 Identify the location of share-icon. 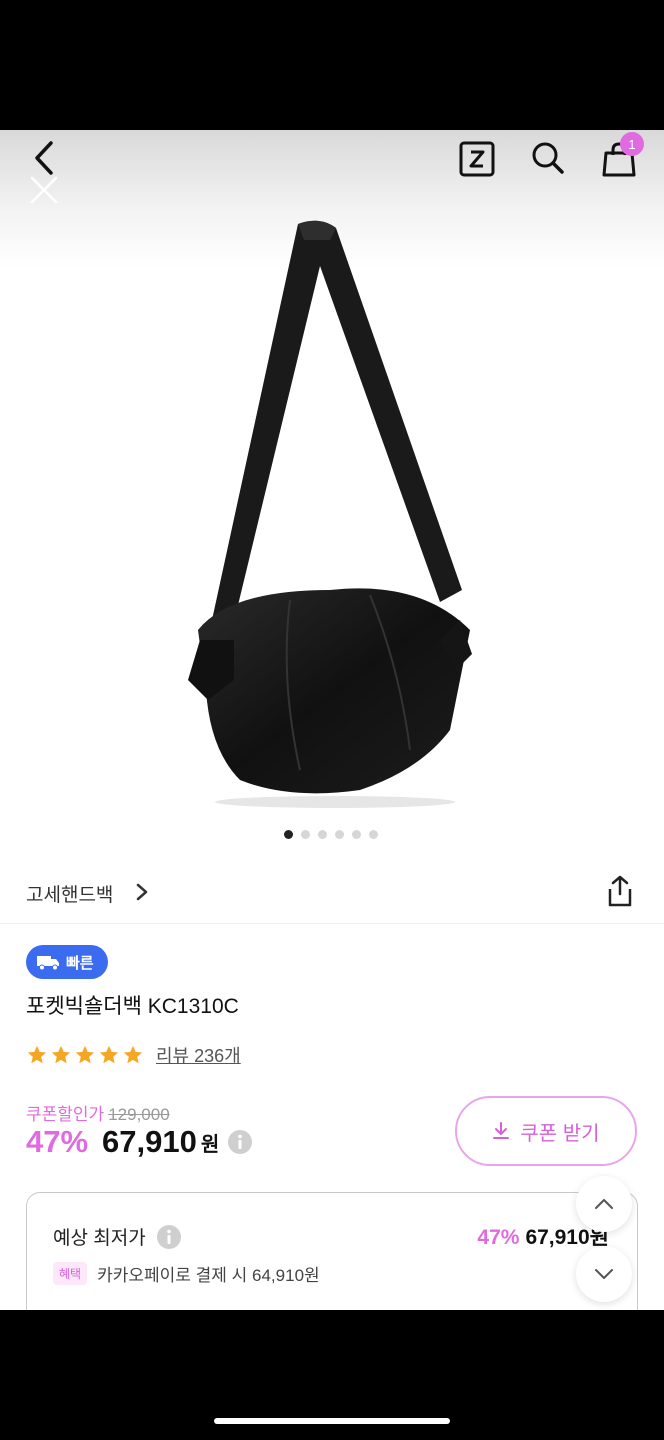
(620, 891).